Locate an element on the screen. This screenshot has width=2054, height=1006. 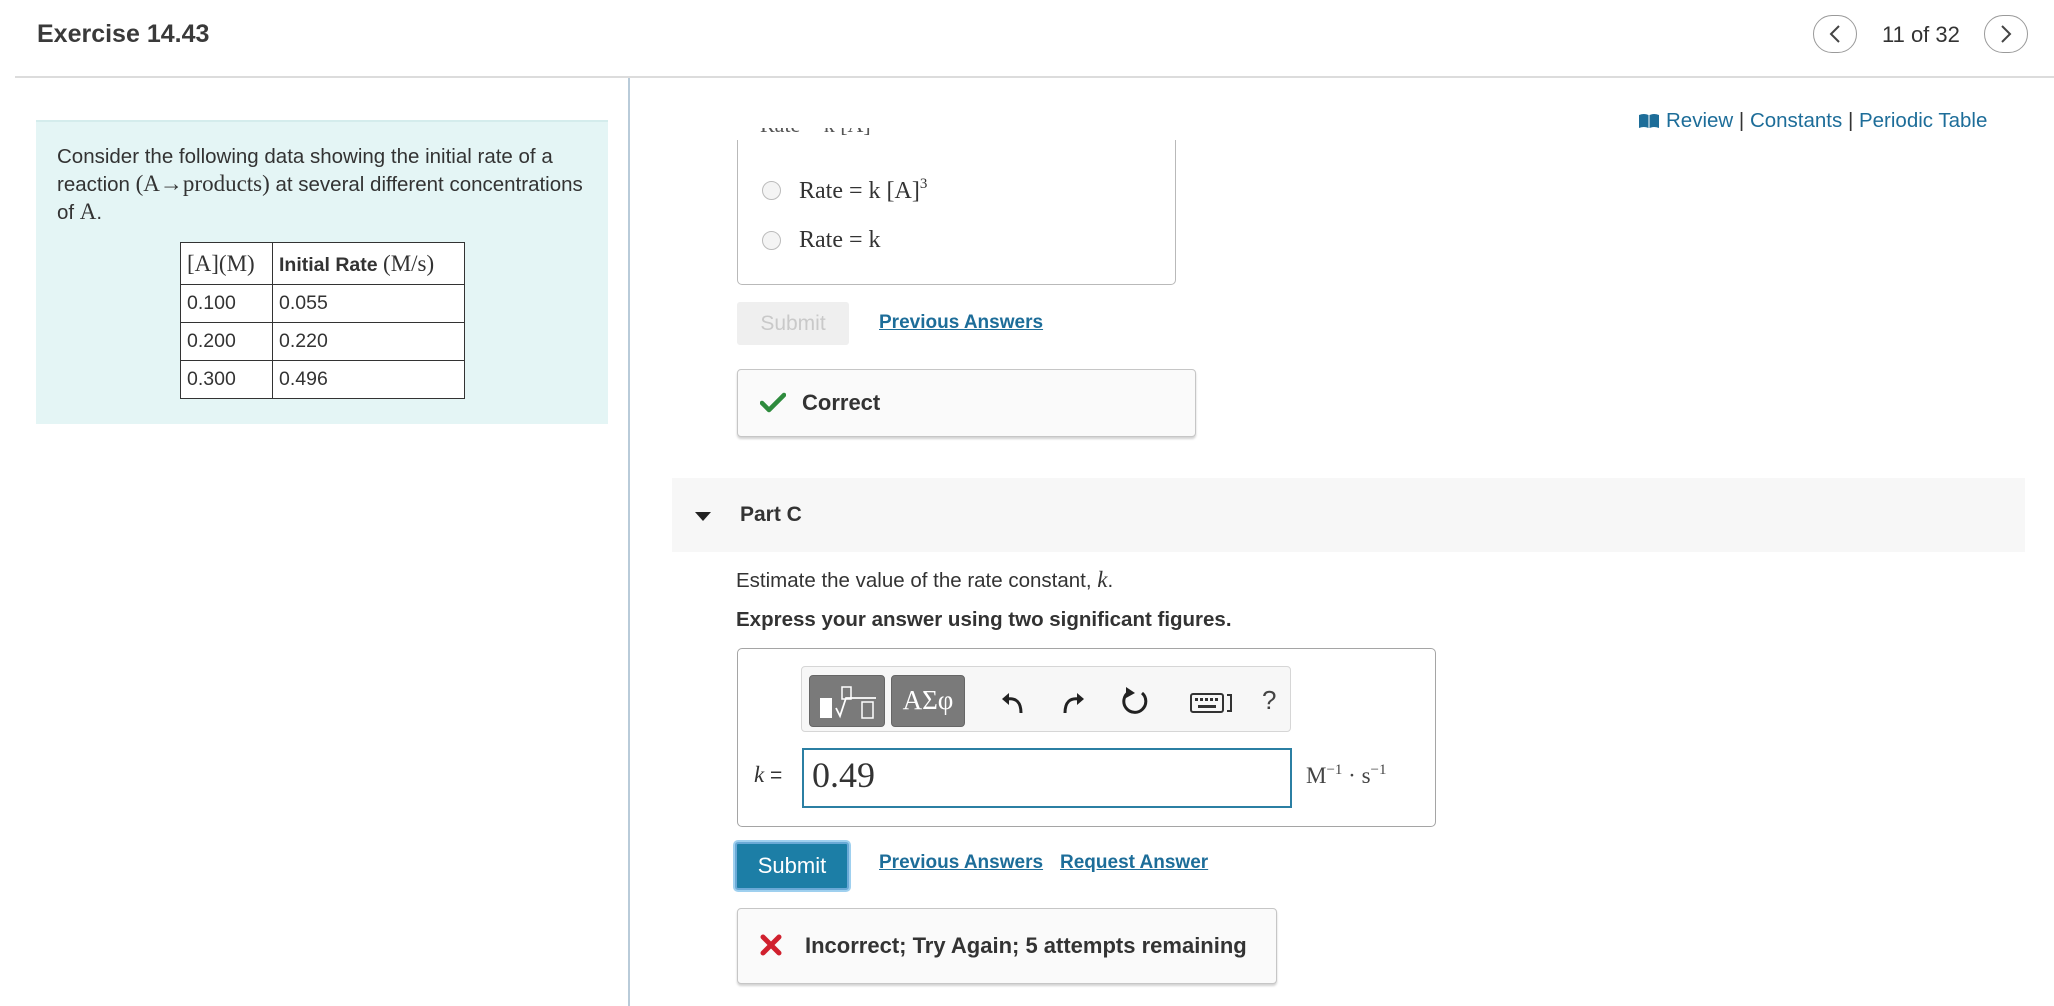
table-row: 0.200 0.220 is located at coordinates (322, 341).